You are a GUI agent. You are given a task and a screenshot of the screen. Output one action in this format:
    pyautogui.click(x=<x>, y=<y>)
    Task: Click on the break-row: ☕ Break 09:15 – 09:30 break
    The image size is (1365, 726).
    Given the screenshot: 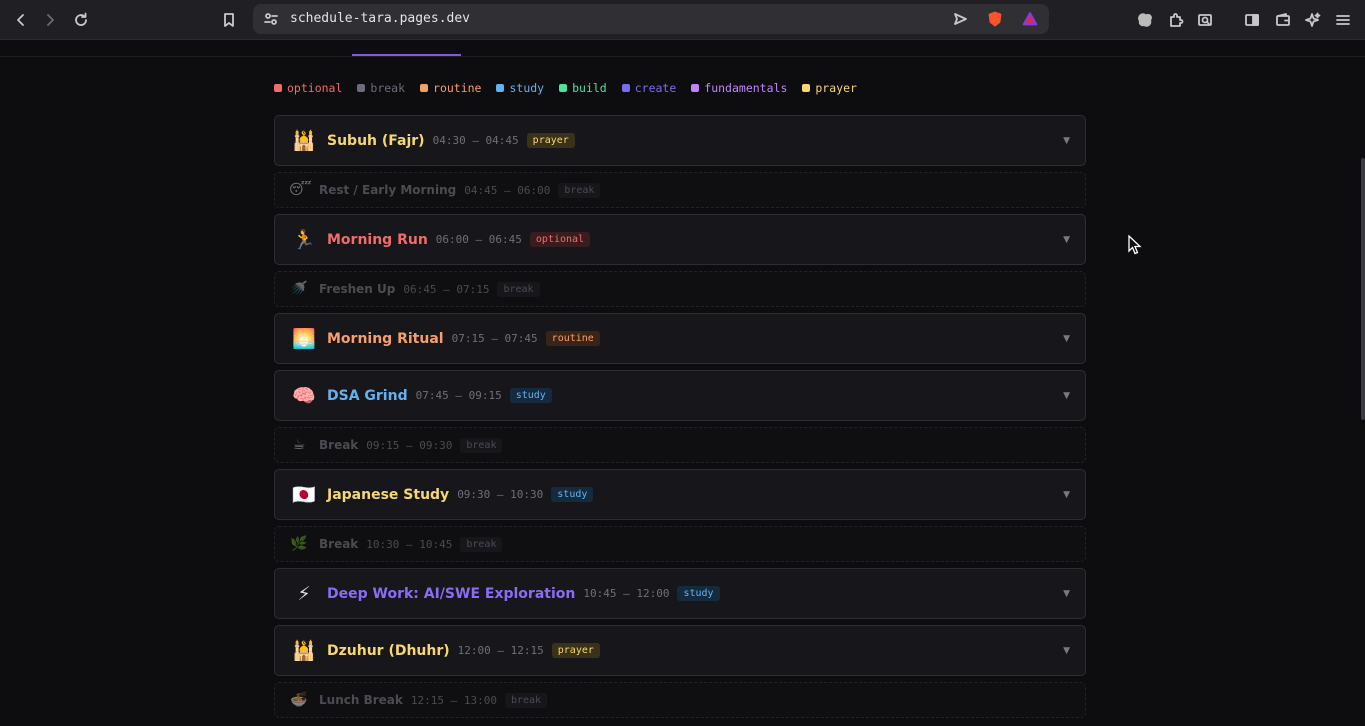 What is the action you would take?
    pyautogui.click(x=680, y=445)
    